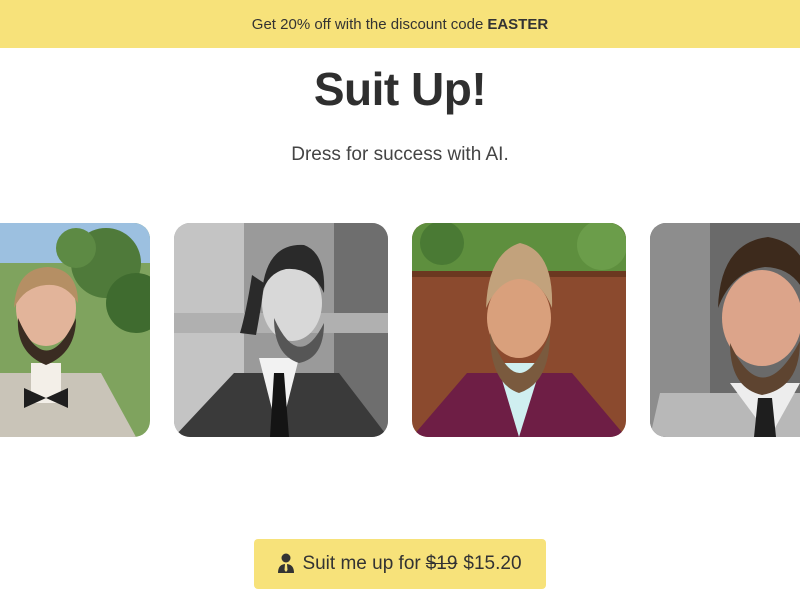 The height and width of the screenshot is (589, 800). What do you see at coordinates (492, 563) in the screenshot?
I see `new-price: $15.20` at bounding box center [492, 563].